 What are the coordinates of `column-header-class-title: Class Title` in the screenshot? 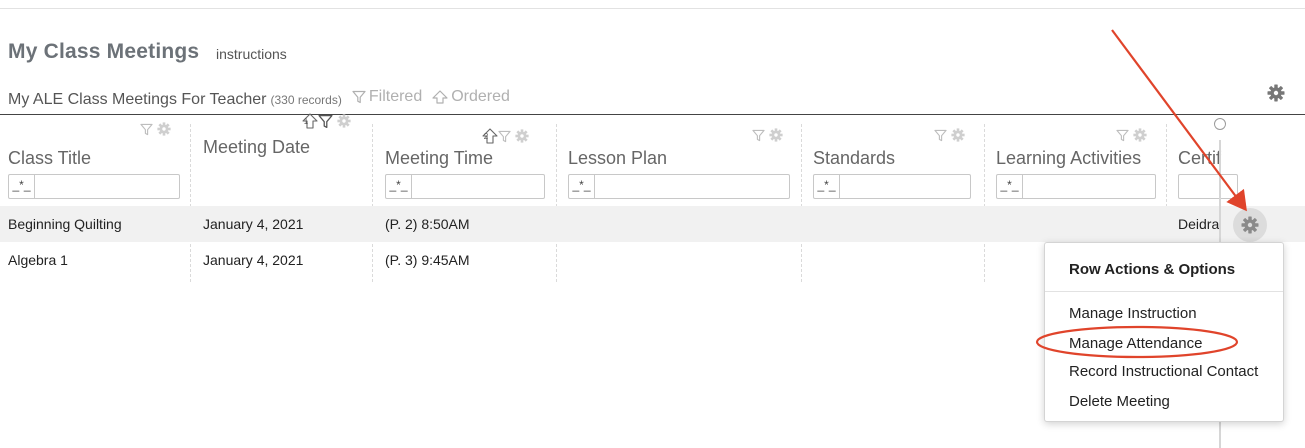 It's located at (49, 158).